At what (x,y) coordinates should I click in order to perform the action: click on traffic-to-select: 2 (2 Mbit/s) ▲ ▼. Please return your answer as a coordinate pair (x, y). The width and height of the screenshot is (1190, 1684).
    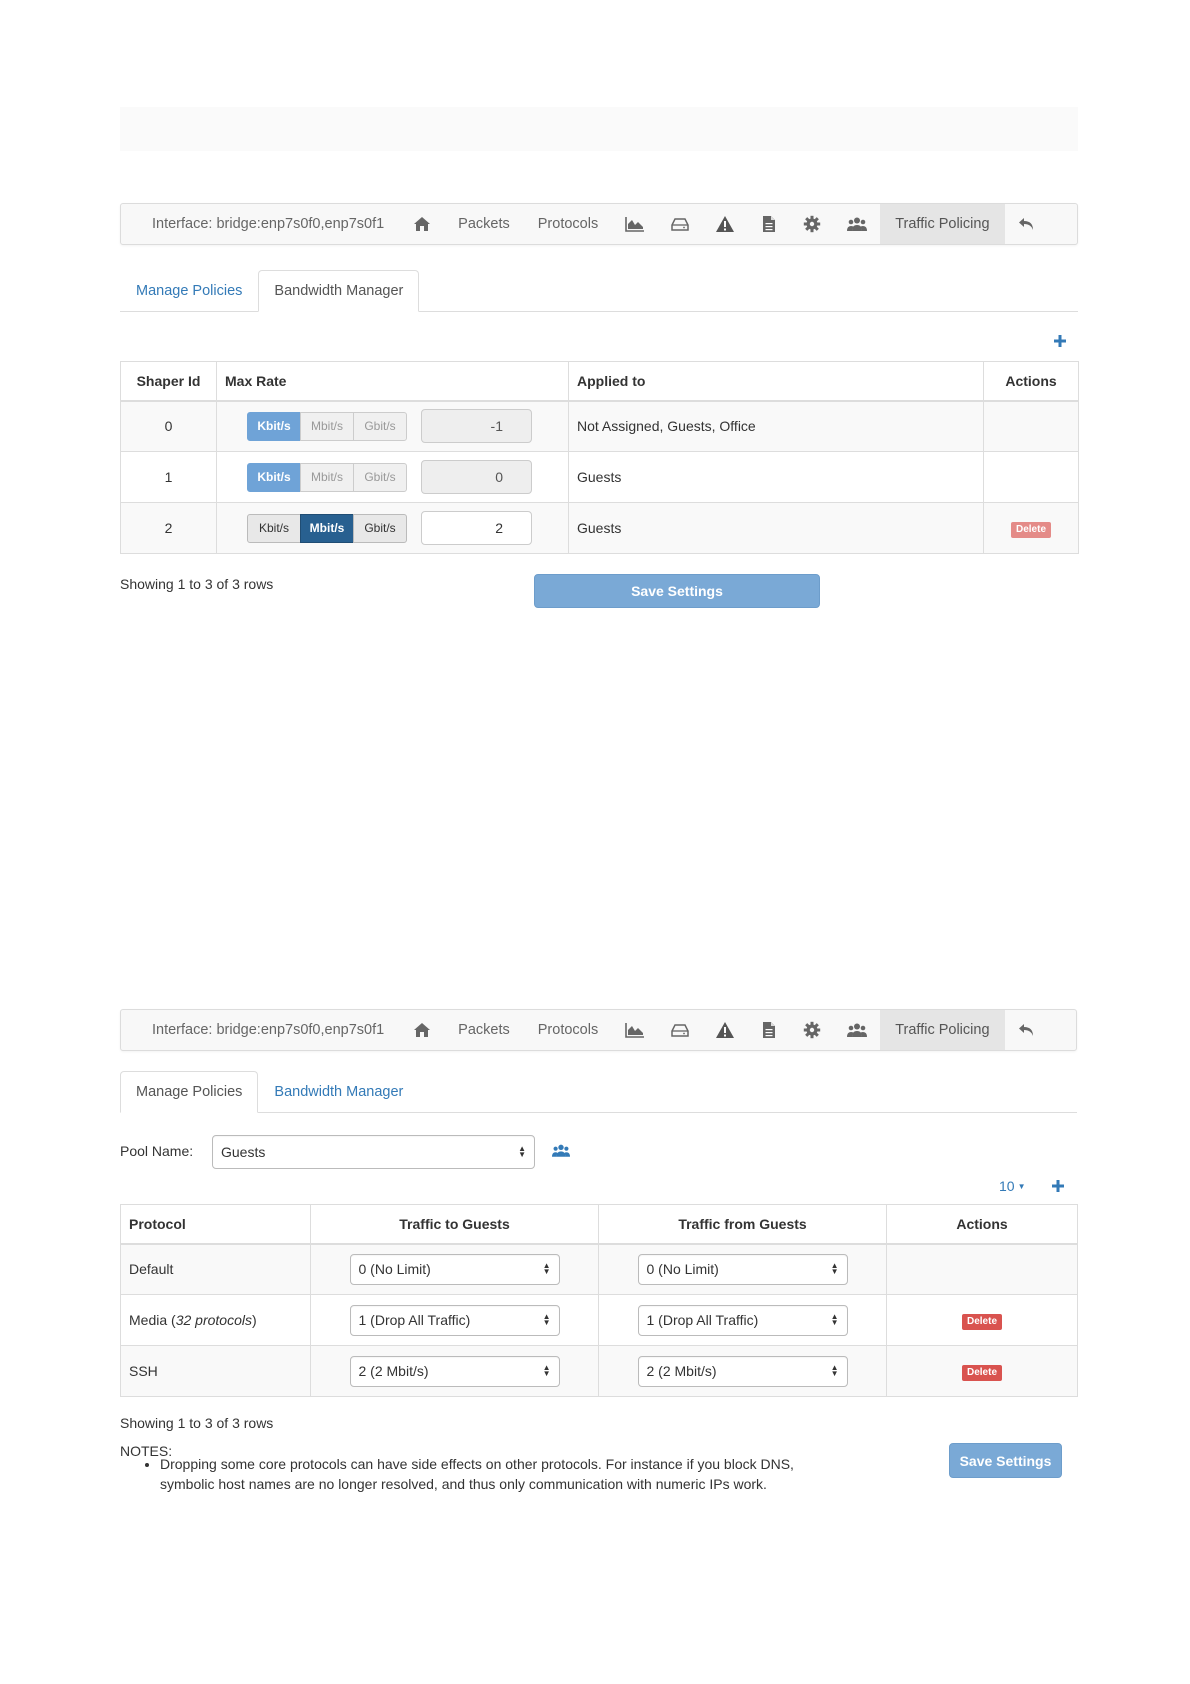
    Looking at the image, I should click on (454, 1371).